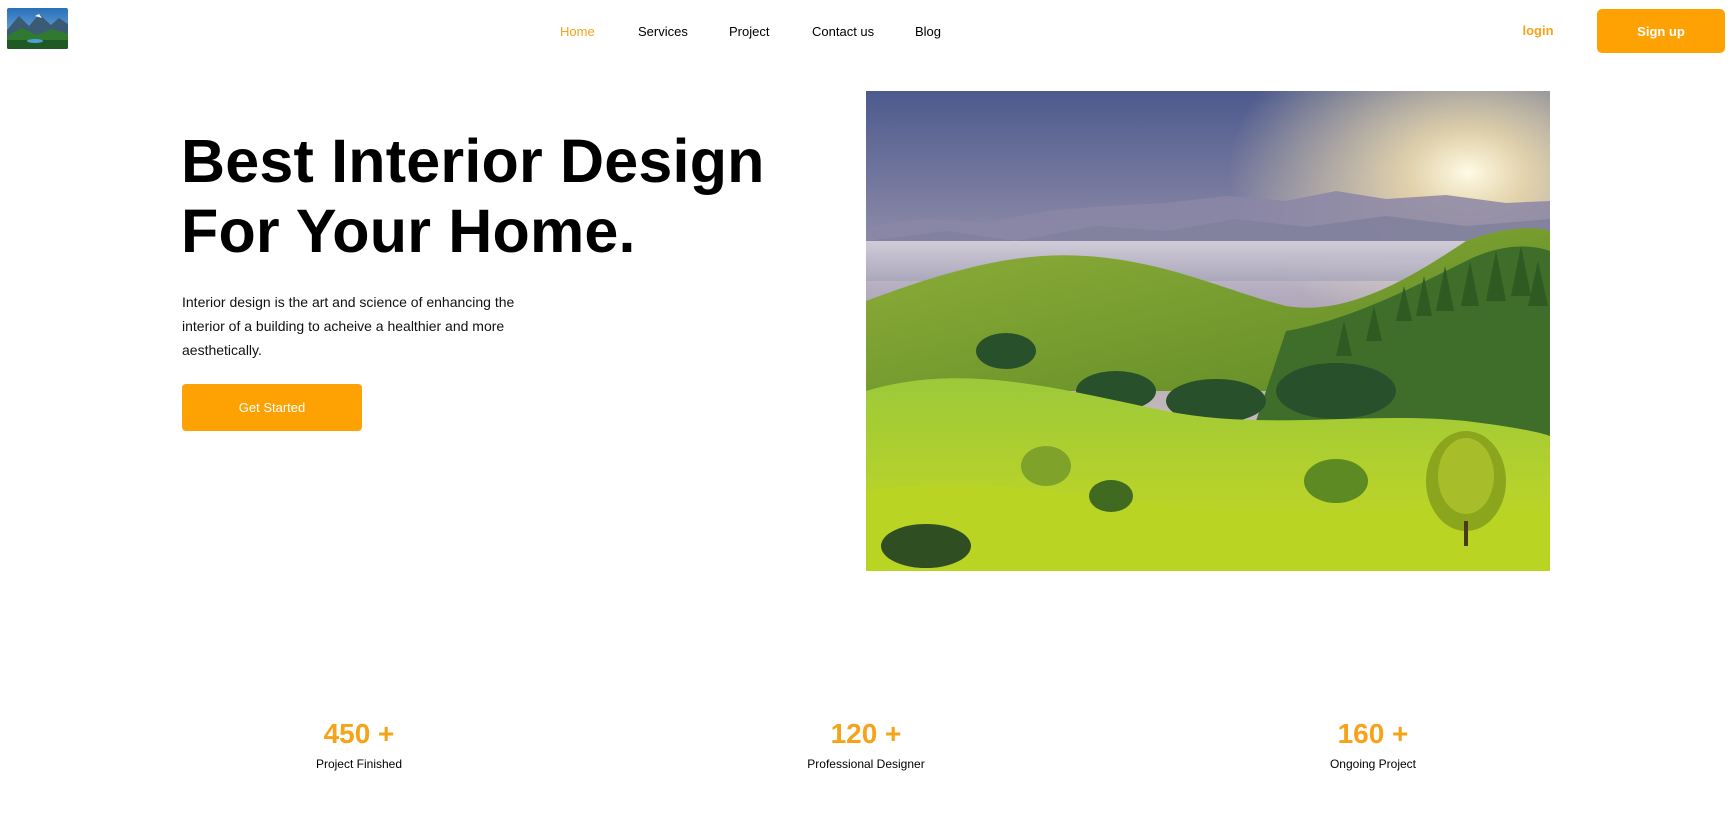 Image resolution: width=1732 pixels, height=818 pixels. Describe the element at coordinates (866, 733) in the screenshot. I see `stat-value: 120 +` at that location.